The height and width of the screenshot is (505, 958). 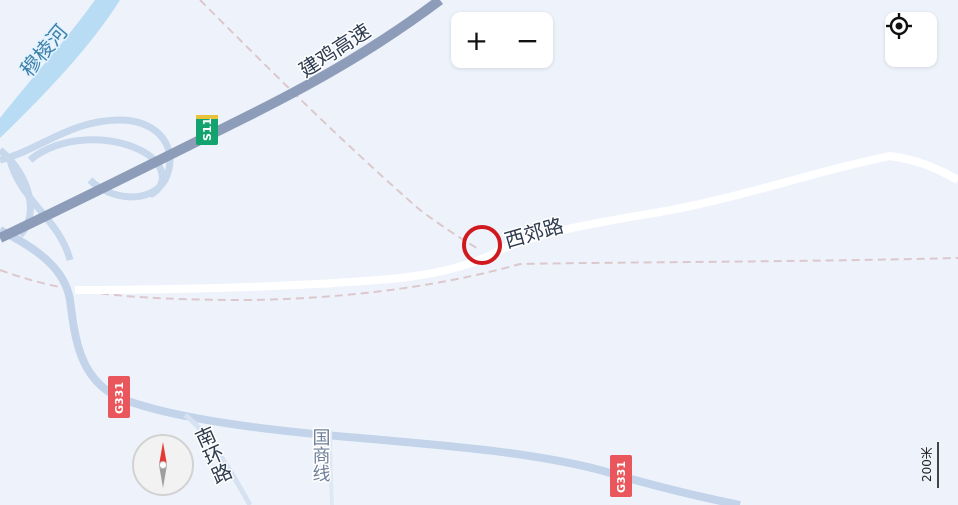 What do you see at coordinates (899, 26) in the screenshot?
I see `crosshair-target-icon` at bounding box center [899, 26].